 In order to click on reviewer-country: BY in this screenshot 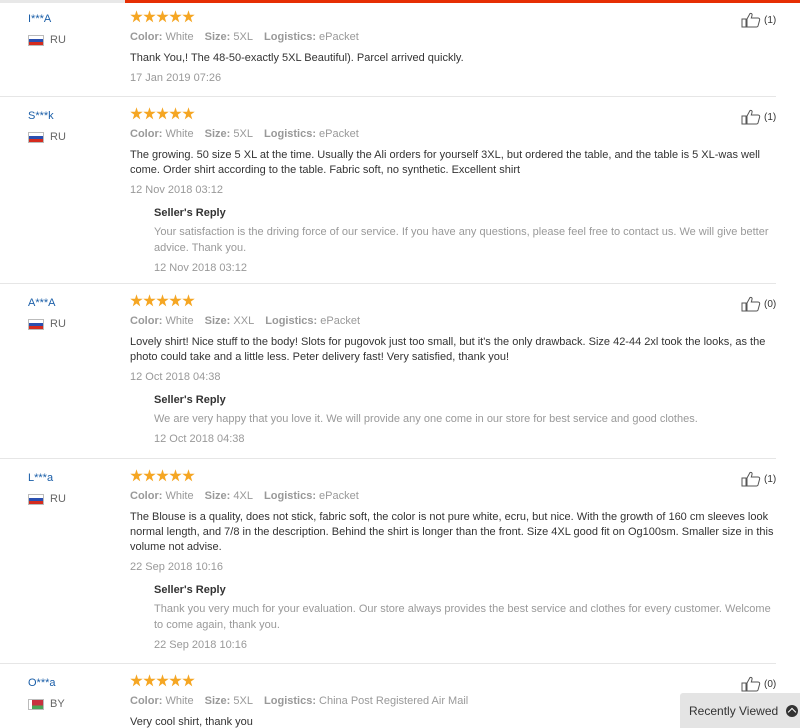, I will do `click(73, 704)`.